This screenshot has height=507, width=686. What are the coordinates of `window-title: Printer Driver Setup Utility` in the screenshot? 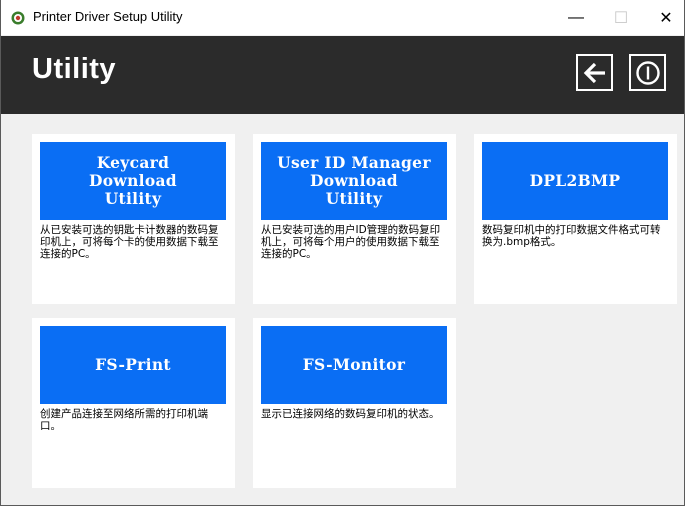 It's located at (108, 16).